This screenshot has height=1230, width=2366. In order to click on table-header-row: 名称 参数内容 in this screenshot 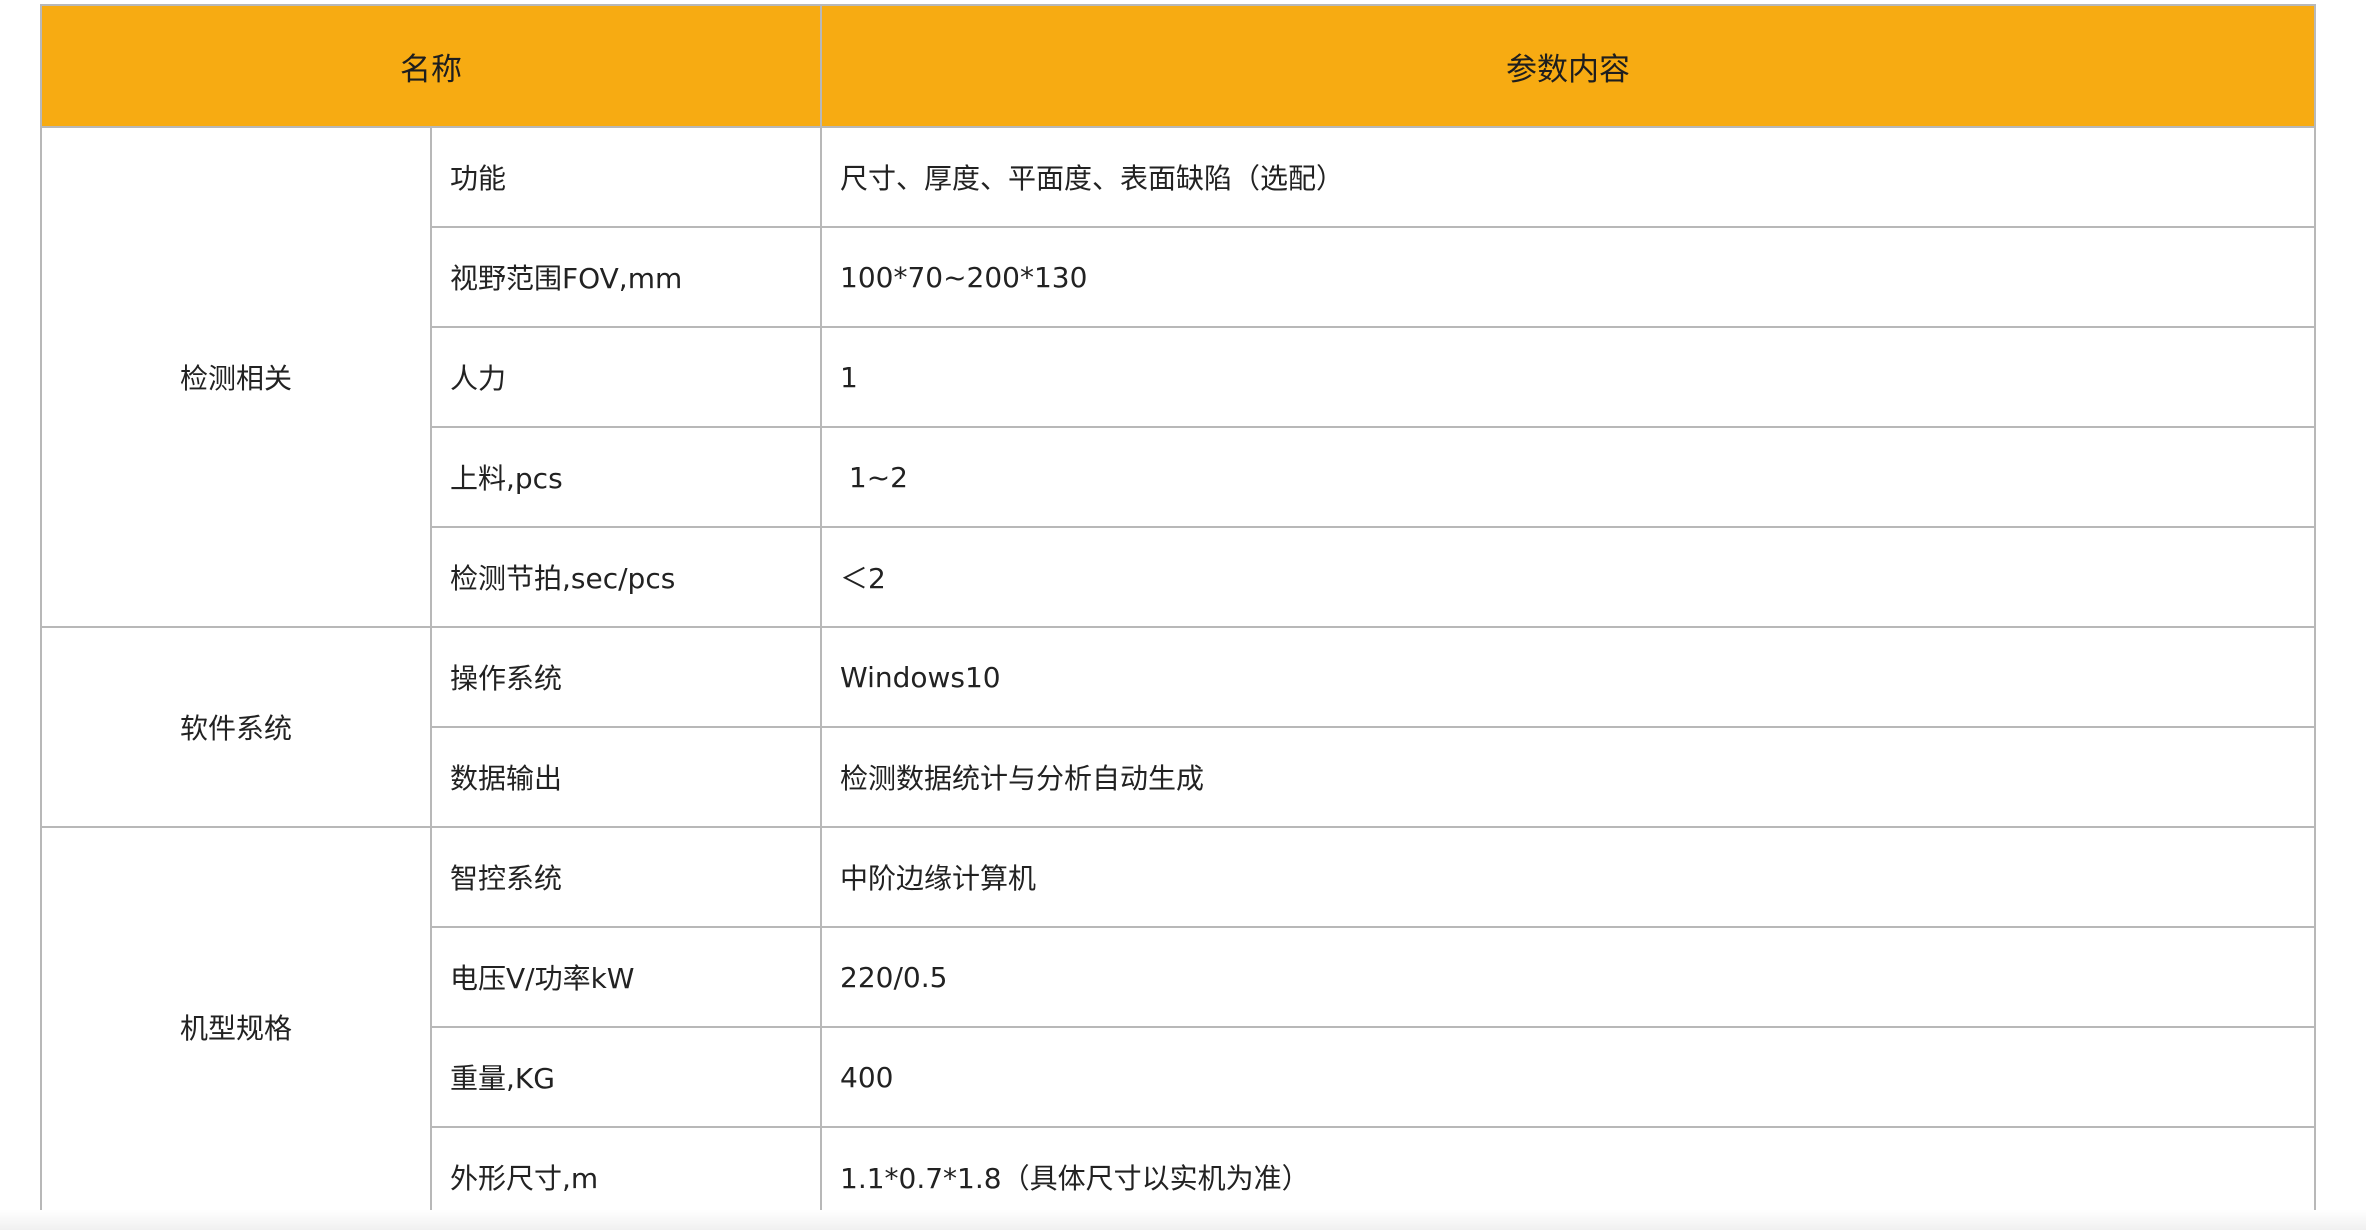, I will do `click(1178, 66)`.